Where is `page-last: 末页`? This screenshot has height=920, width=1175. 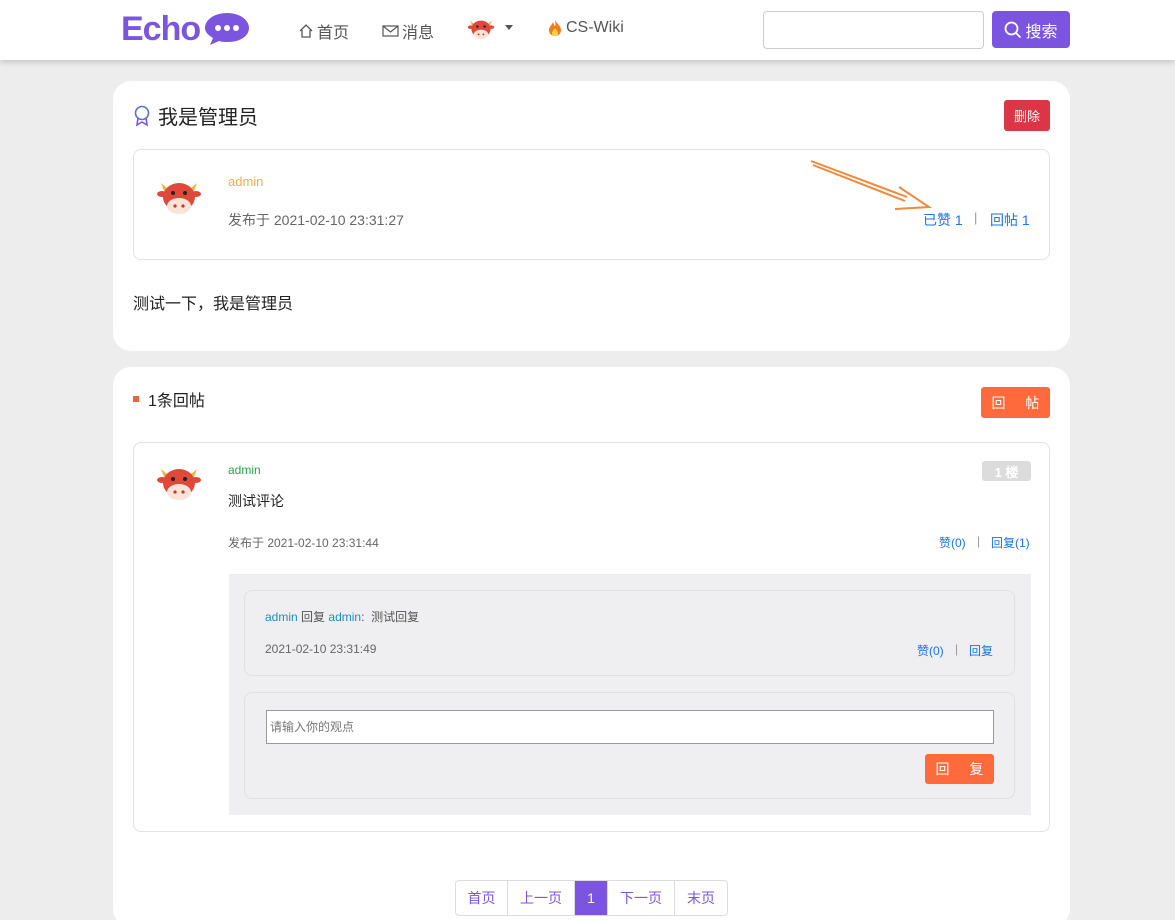 page-last: 末页 is located at coordinates (701, 898).